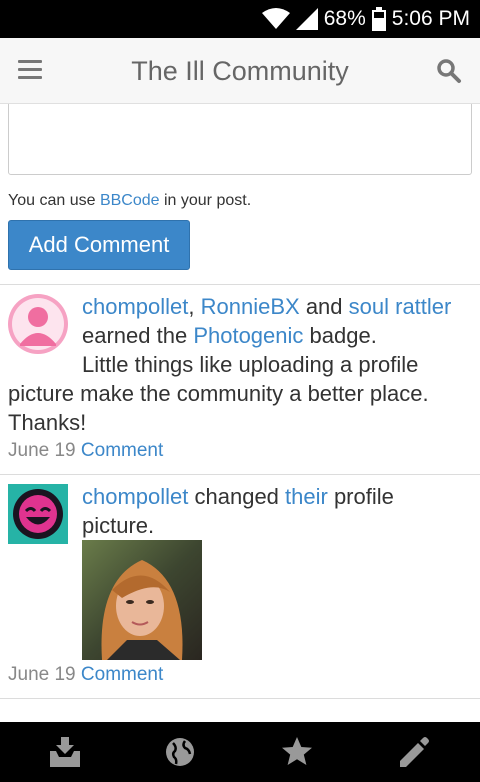  I want to click on user-link: their, so click(306, 496).